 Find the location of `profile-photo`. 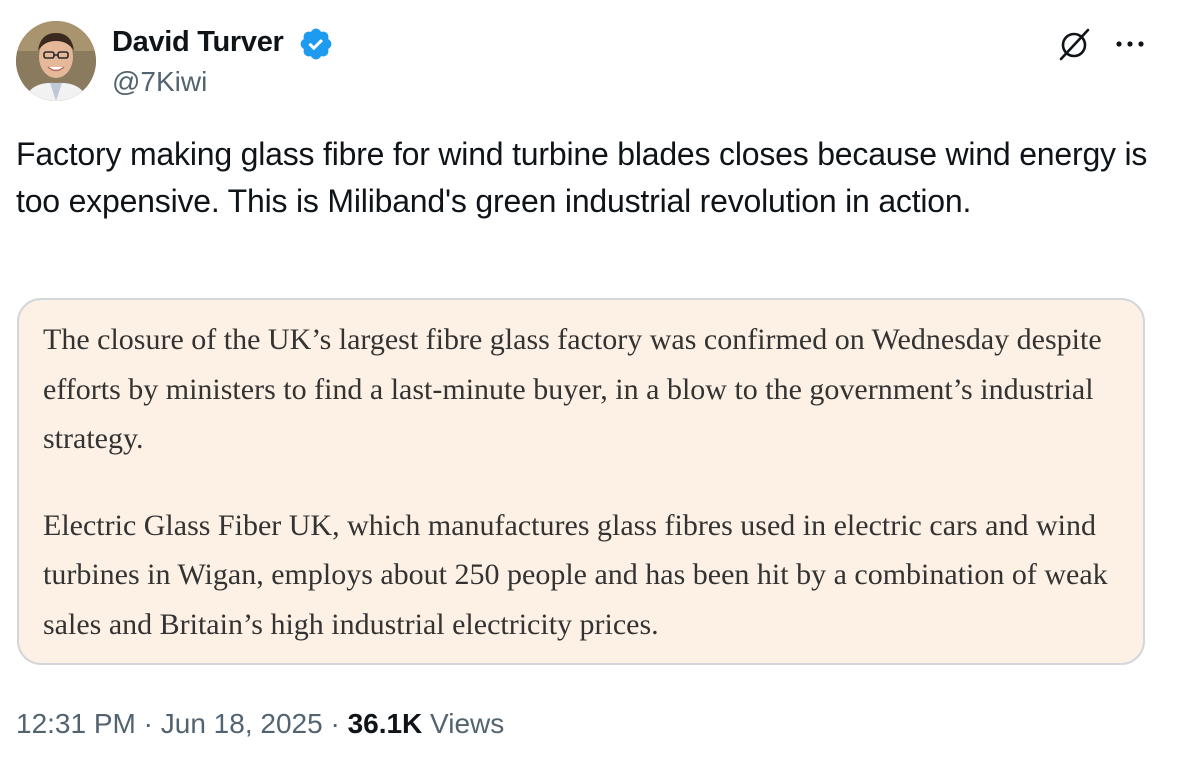

profile-photo is located at coordinates (56, 61).